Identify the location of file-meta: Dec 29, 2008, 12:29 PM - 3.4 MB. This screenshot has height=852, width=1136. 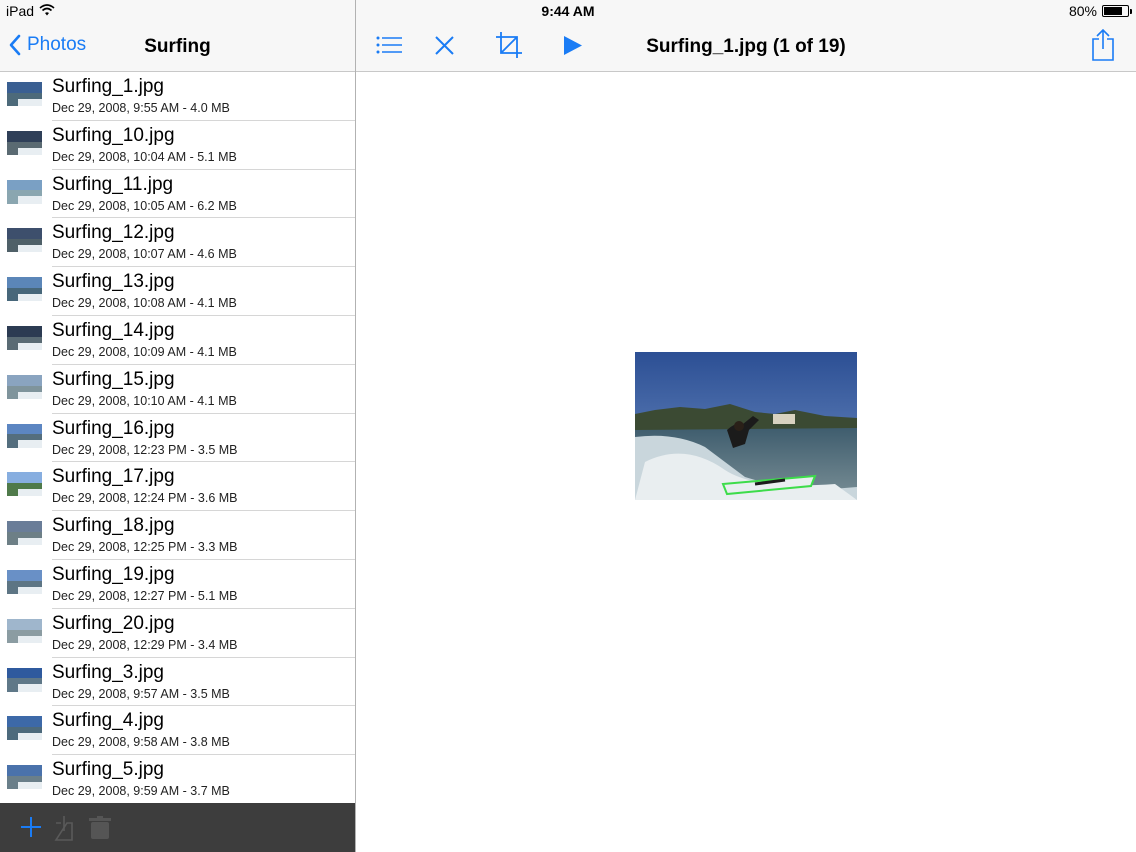
(145, 644).